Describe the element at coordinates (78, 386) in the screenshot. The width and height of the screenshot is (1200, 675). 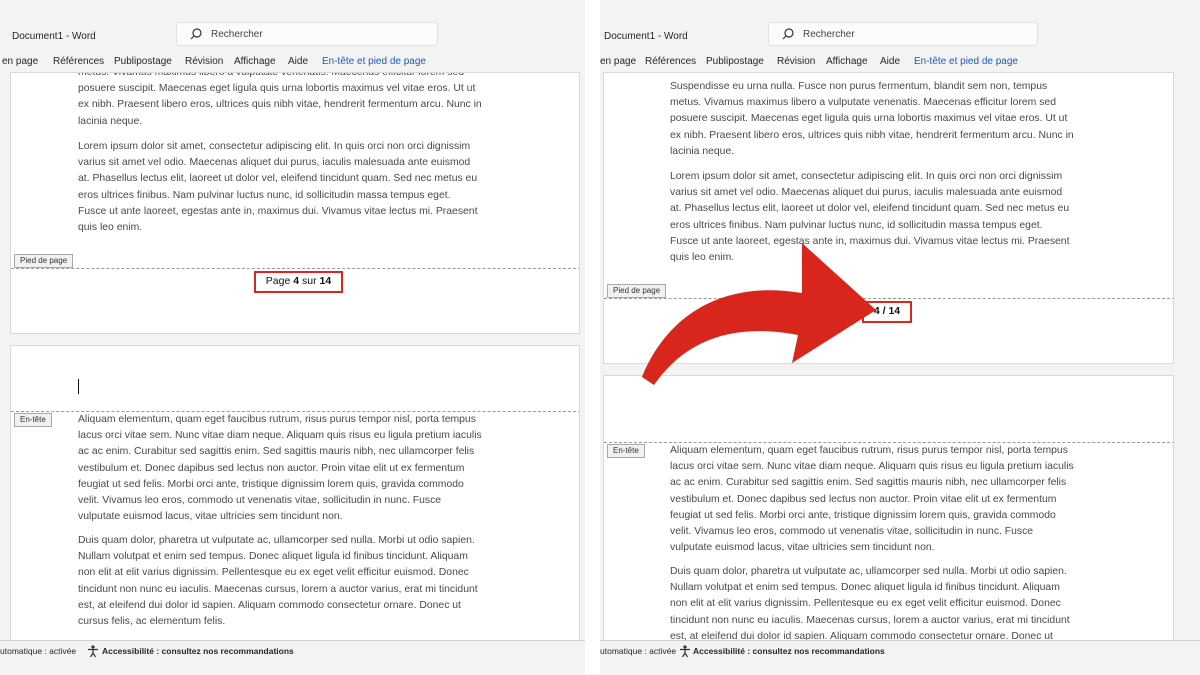
I see `text-cursor` at that location.